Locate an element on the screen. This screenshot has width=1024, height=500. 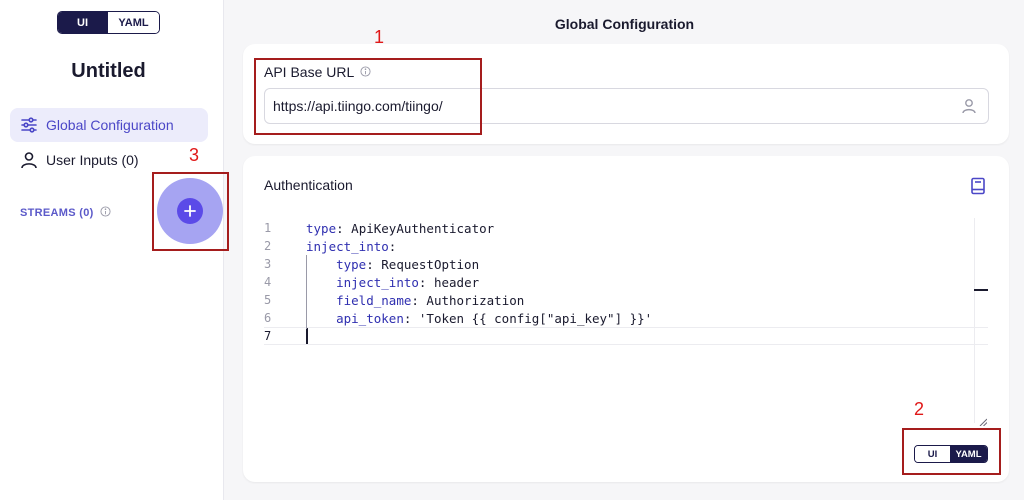
code-line: 2 inject_into: is located at coordinates (330, 246).